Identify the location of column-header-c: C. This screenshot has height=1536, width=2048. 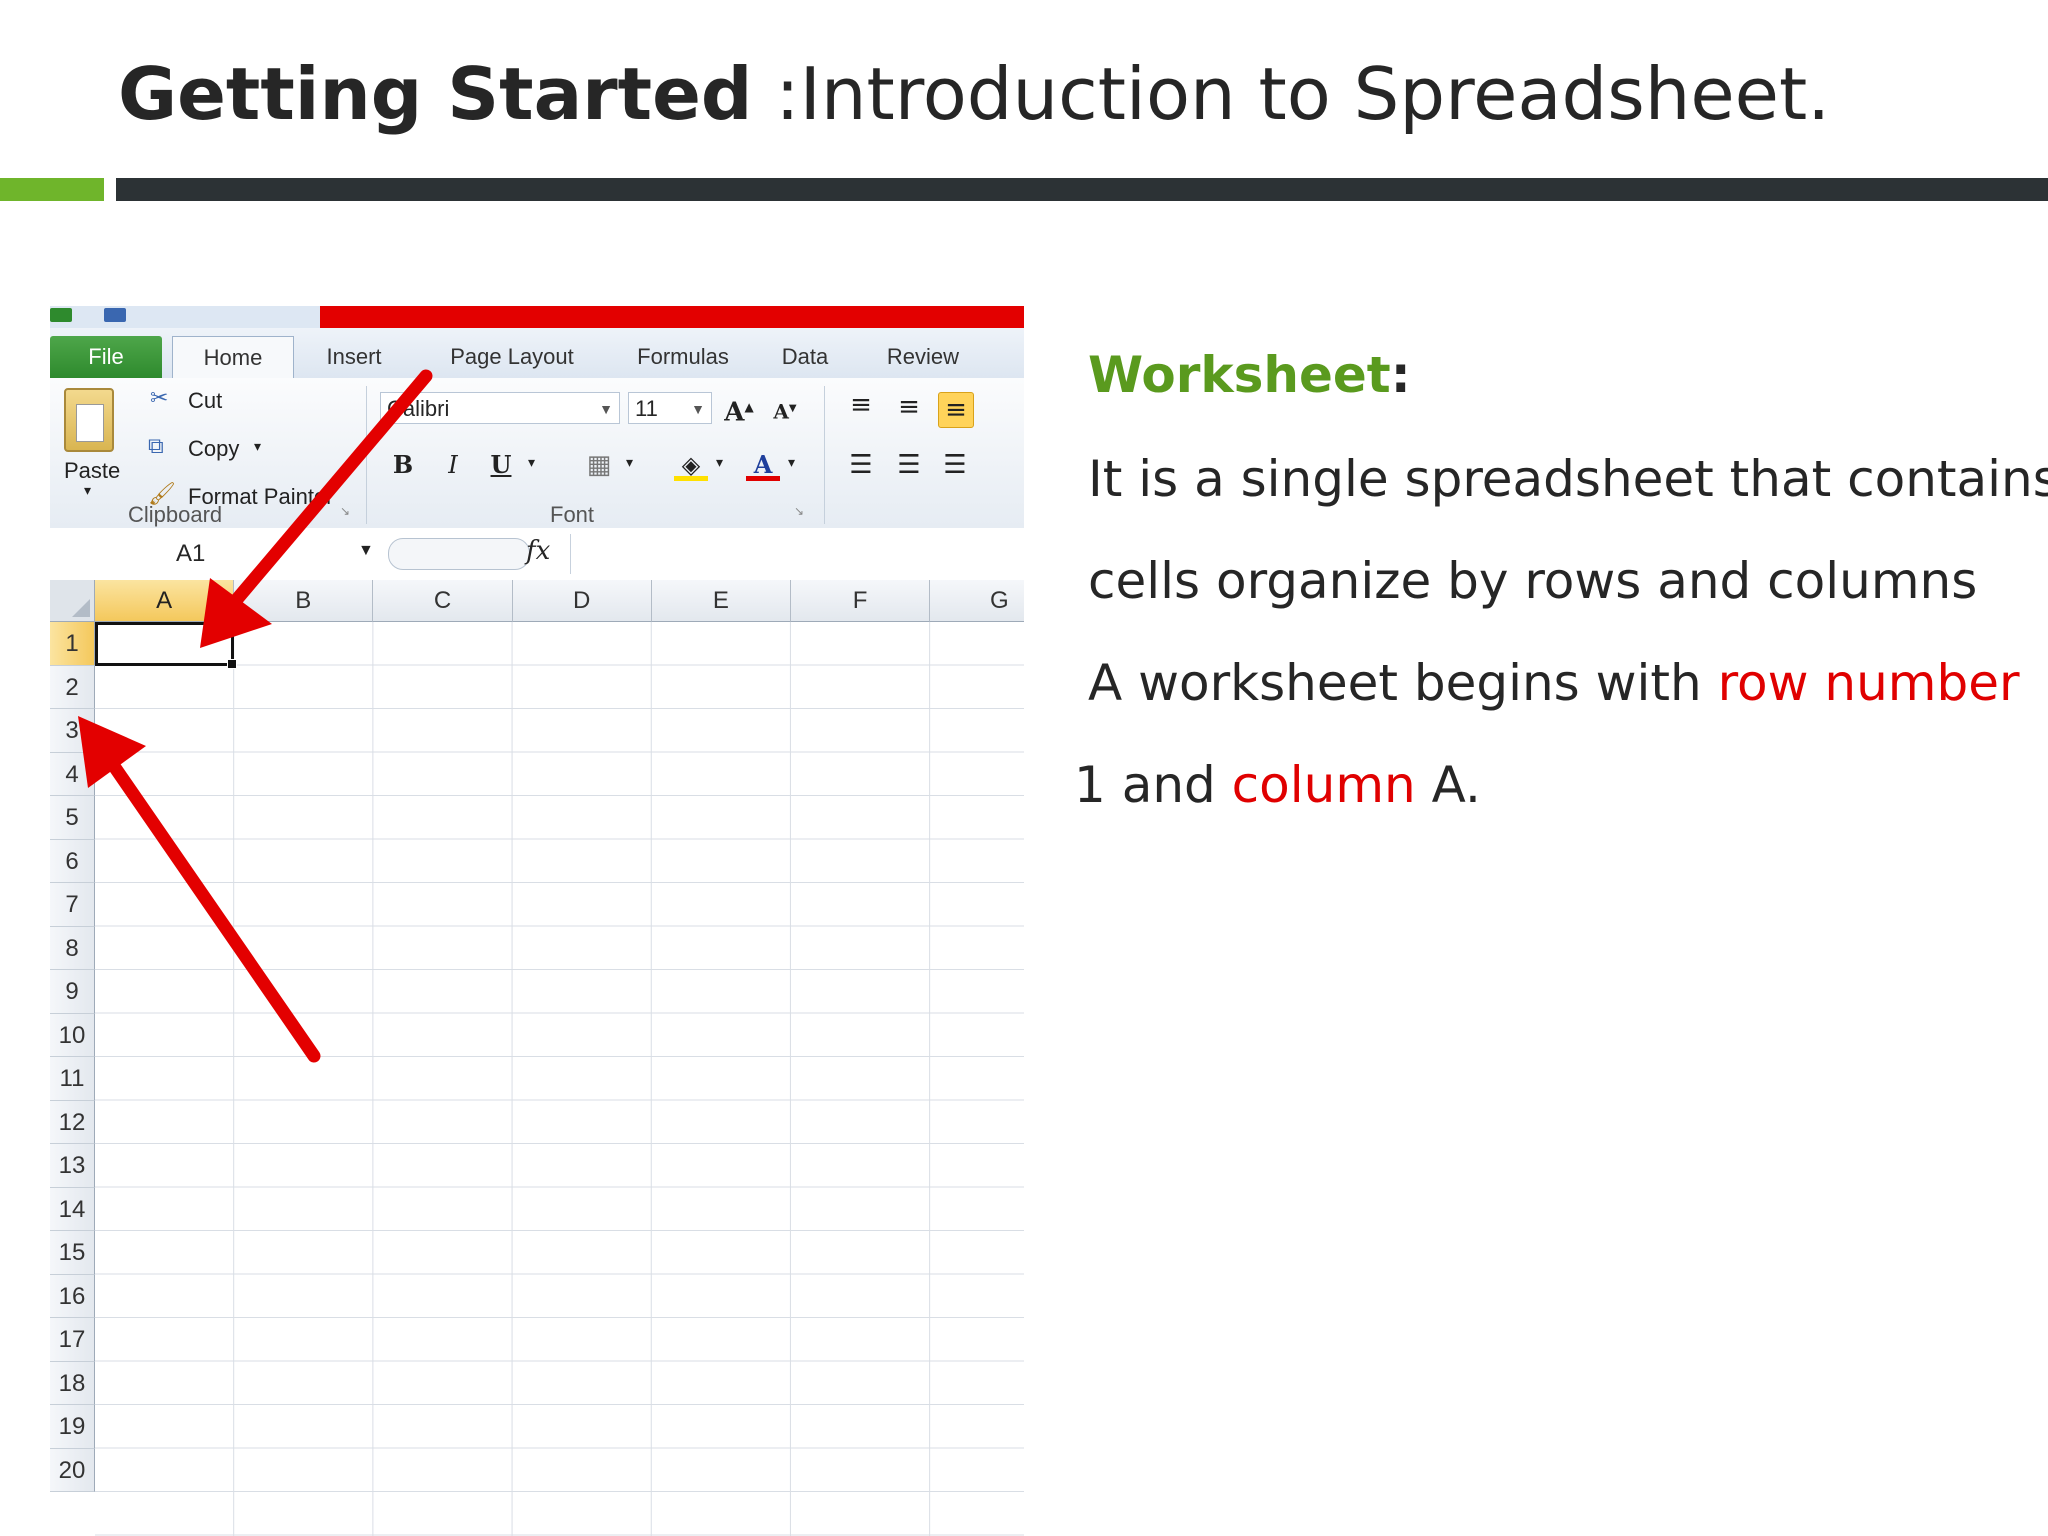
(443, 601).